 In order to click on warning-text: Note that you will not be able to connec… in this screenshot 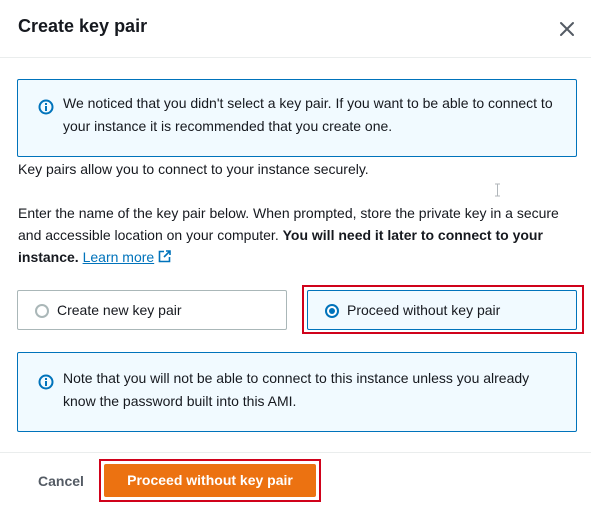, I will do `click(296, 389)`.